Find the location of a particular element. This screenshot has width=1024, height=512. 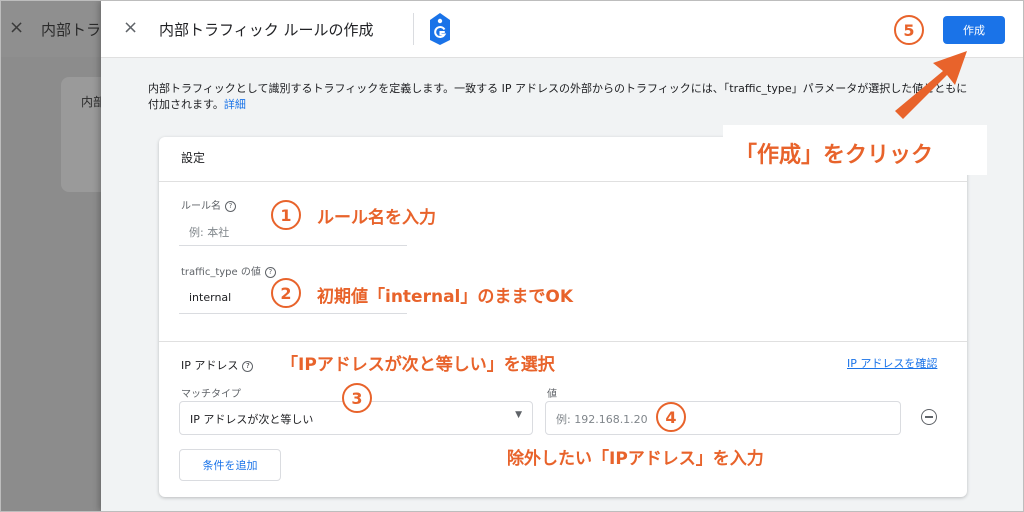

step-1-marker: 1 is located at coordinates (286, 215).